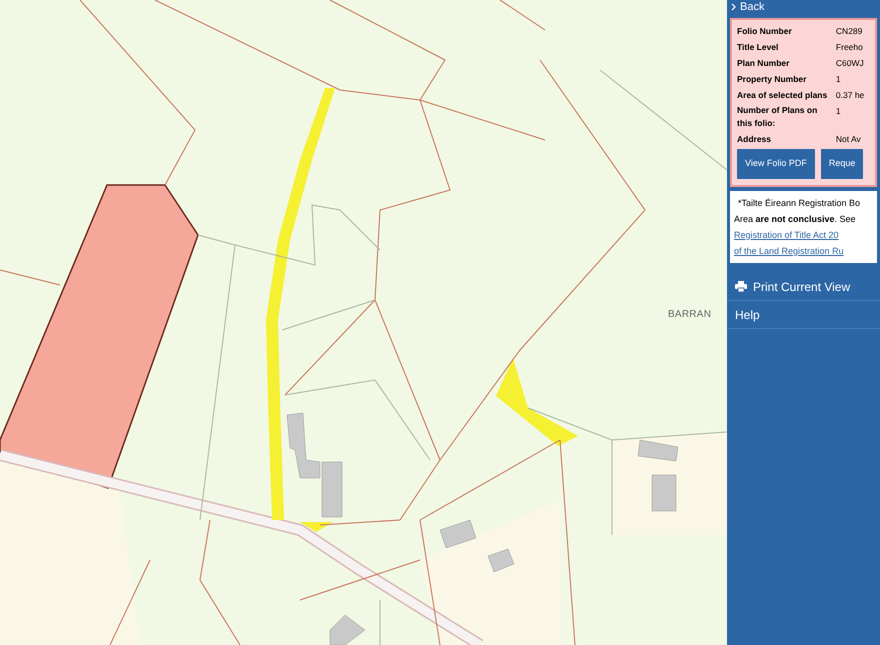 Image resolution: width=880 pixels, height=645 pixels. Describe the element at coordinates (786, 235) in the screenshot. I see `notice-link: Registration of Title Act 20` at that location.